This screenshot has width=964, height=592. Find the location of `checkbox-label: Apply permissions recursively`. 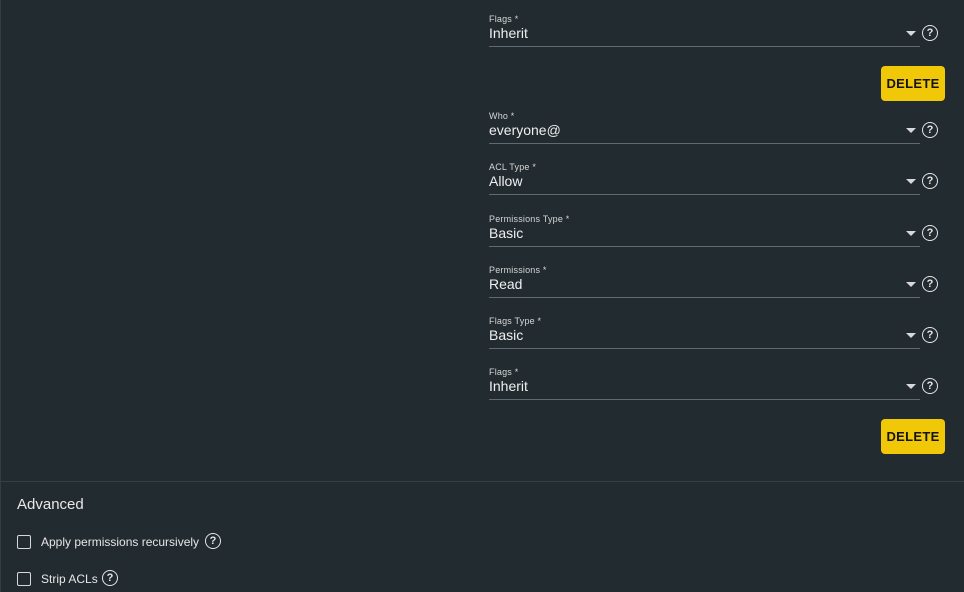

checkbox-label: Apply permissions recursively is located at coordinates (120, 542).